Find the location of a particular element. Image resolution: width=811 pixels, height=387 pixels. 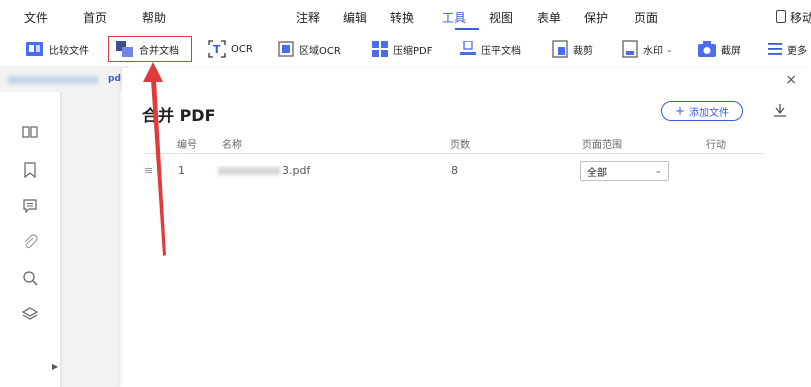

row-page-count: 8 is located at coordinates (454, 170).